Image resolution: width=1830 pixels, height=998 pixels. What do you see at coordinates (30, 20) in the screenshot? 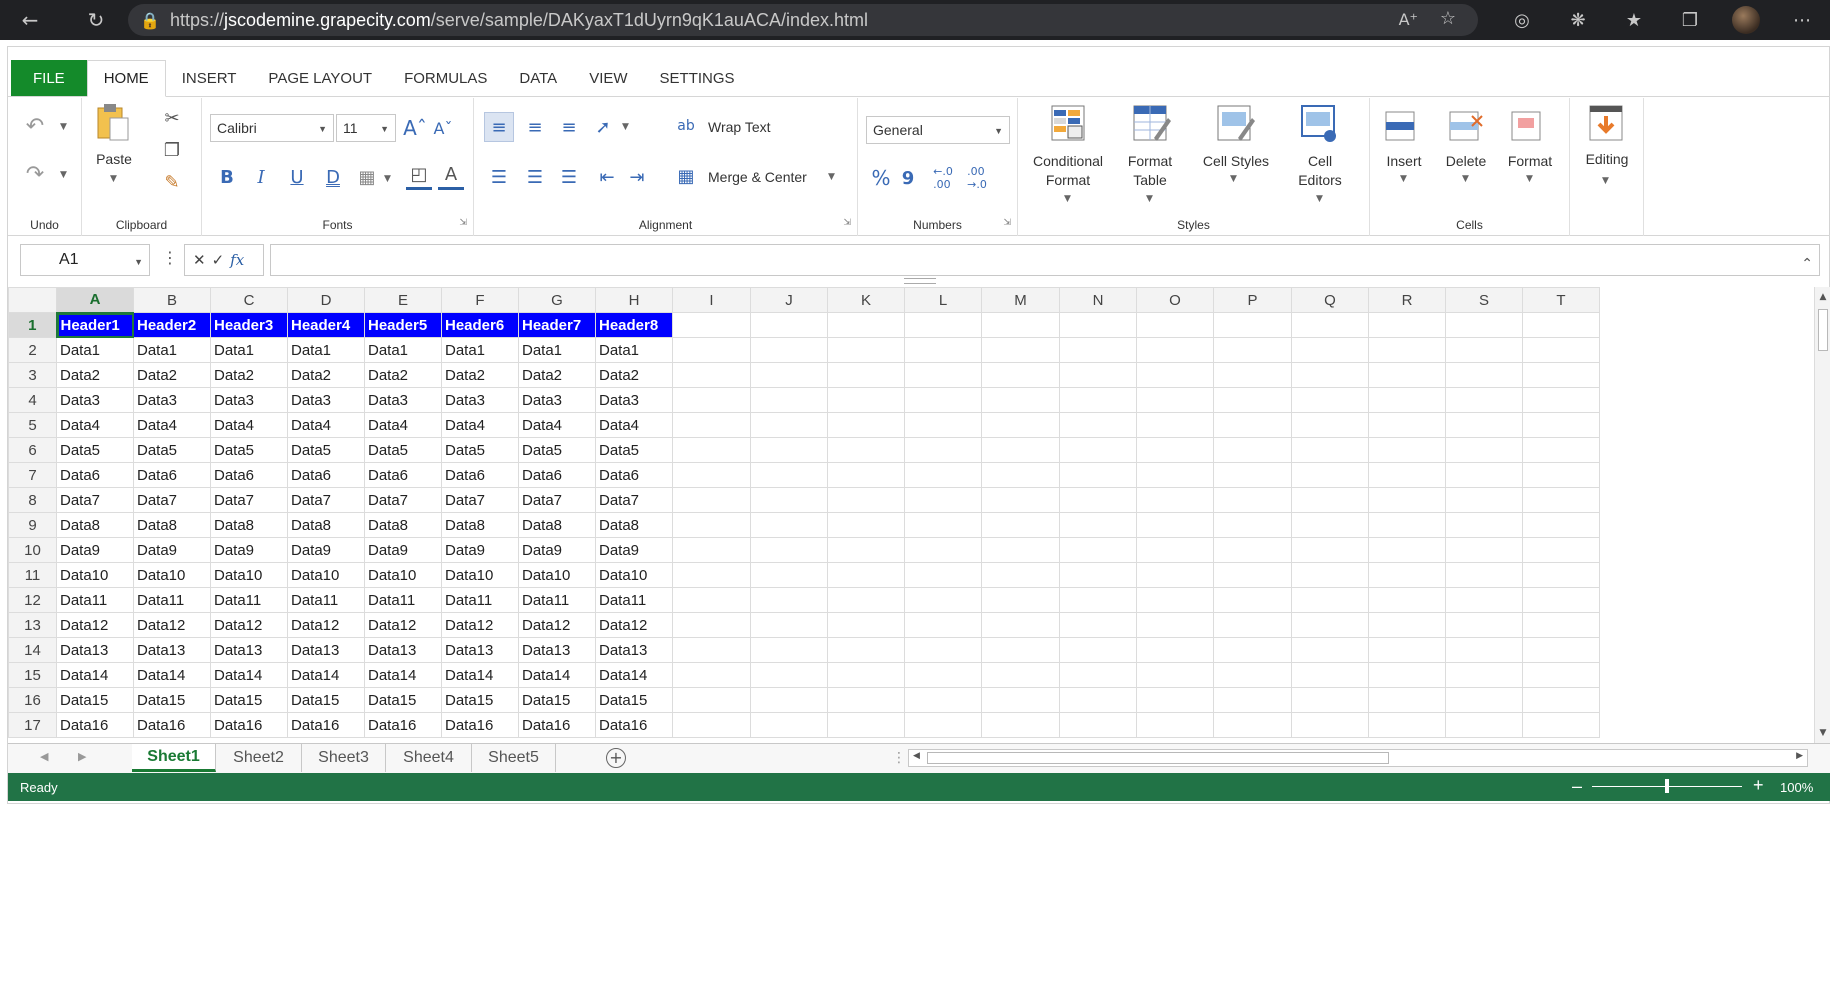
I see `back-icon: ←` at bounding box center [30, 20].